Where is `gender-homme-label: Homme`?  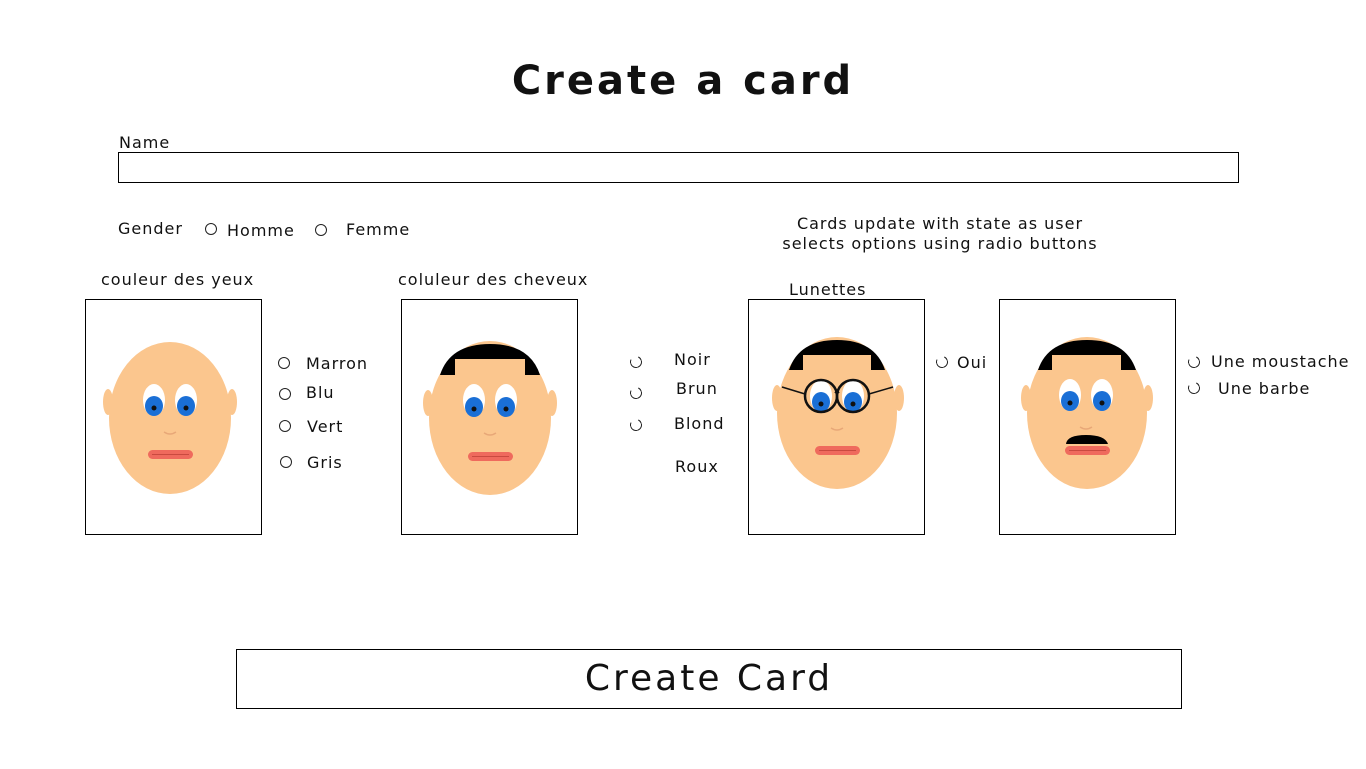 gender-homme-label: Homme is located at coordinates (261, 230).